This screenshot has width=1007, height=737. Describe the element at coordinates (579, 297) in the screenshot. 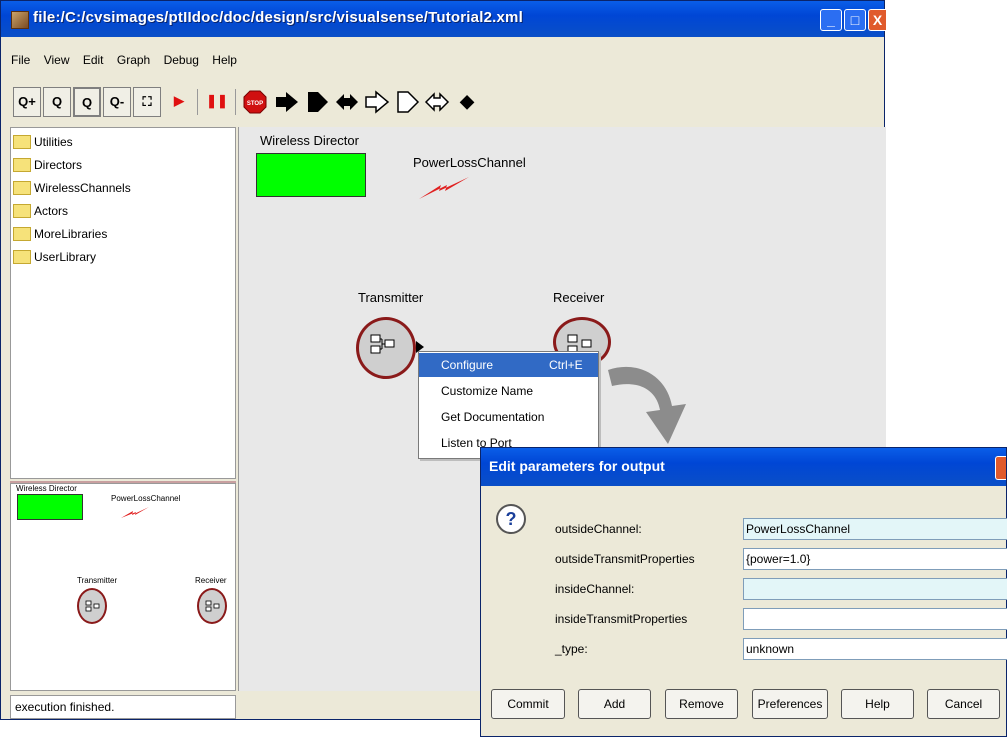

I see `canvas-receiver-label: Receiver` at that location.